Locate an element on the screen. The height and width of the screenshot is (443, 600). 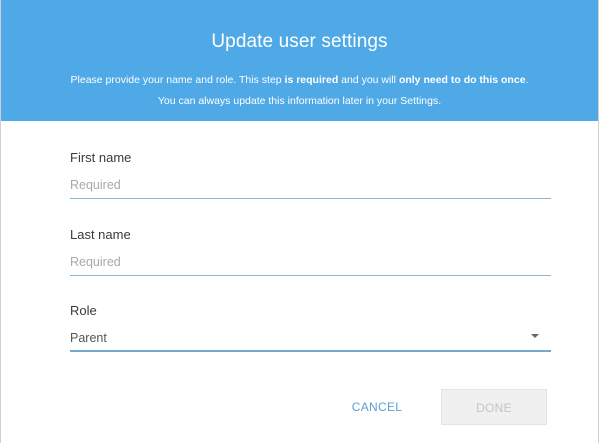
role-selected-value: Parent is located at coordinates (88, 338).